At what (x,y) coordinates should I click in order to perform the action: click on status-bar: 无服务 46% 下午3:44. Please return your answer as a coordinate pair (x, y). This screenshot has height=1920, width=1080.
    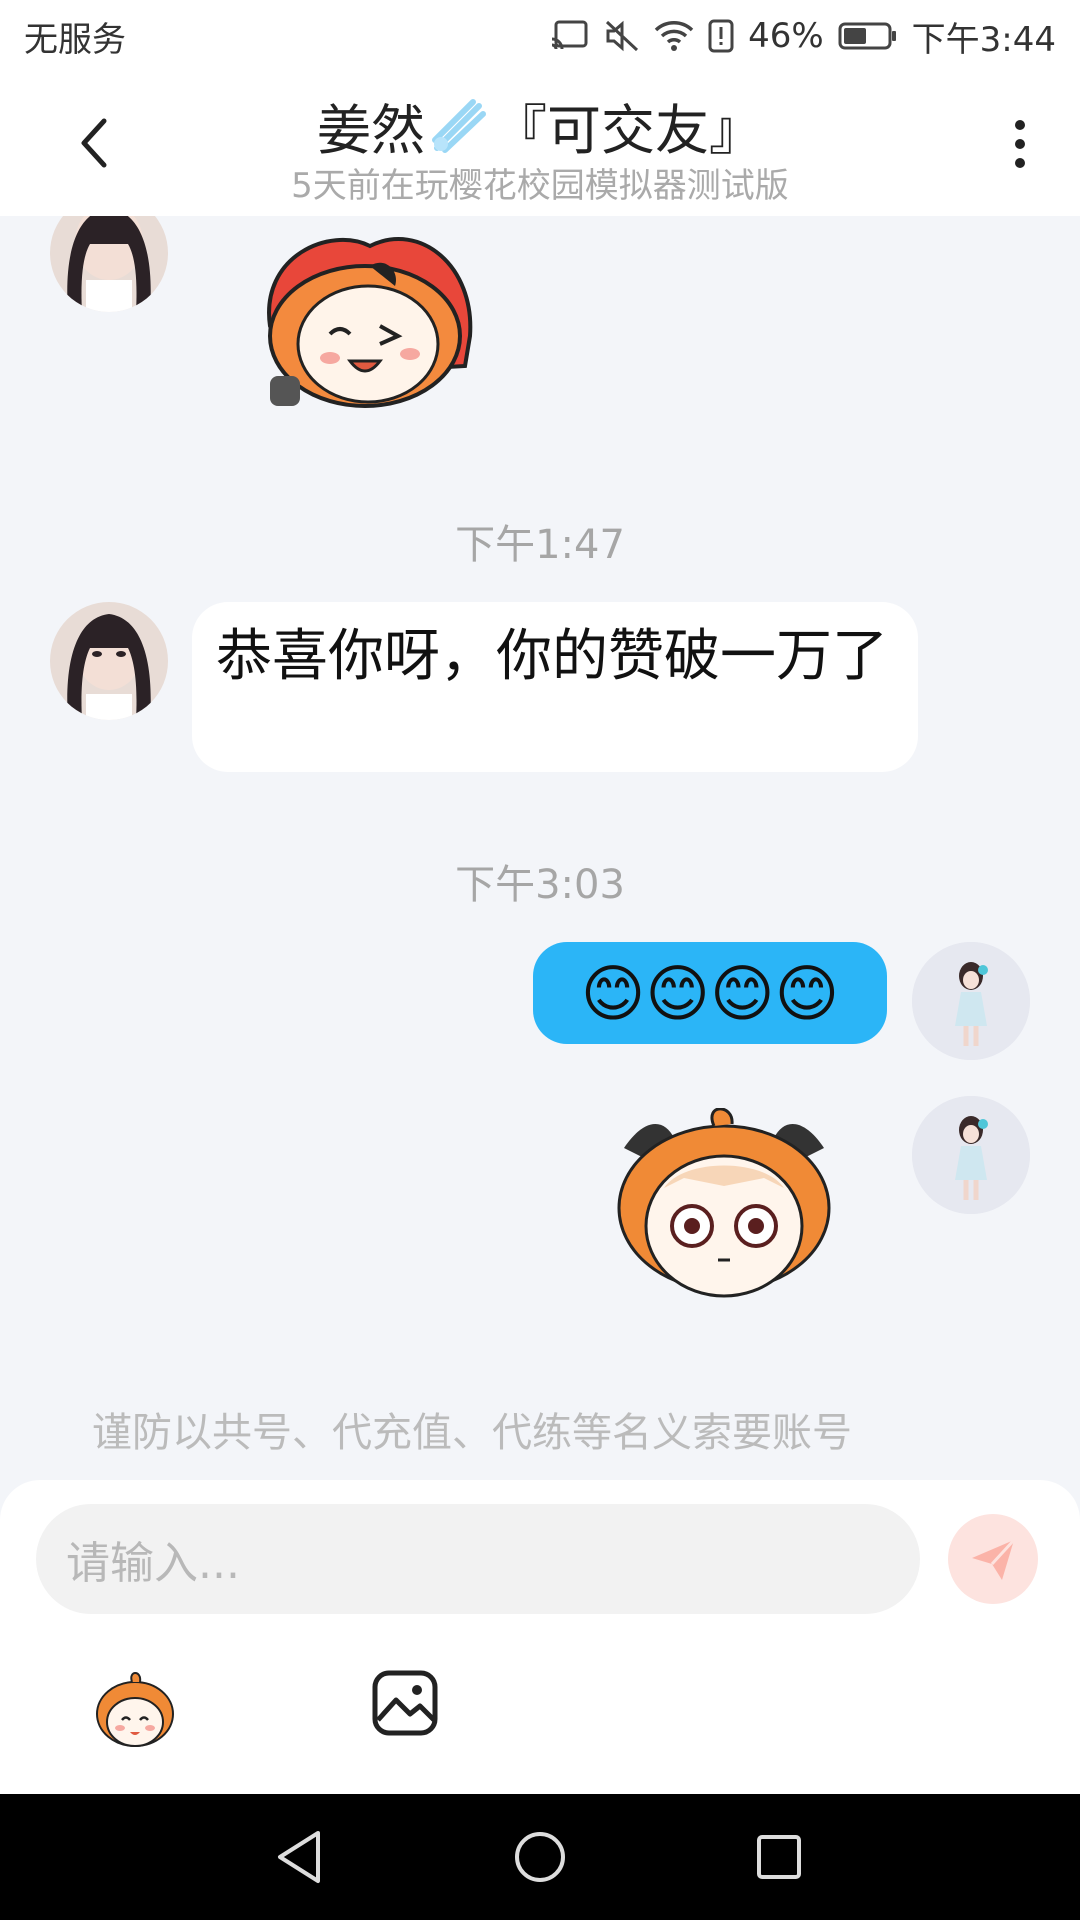
    Looking at the image, I should click on (540, 36).